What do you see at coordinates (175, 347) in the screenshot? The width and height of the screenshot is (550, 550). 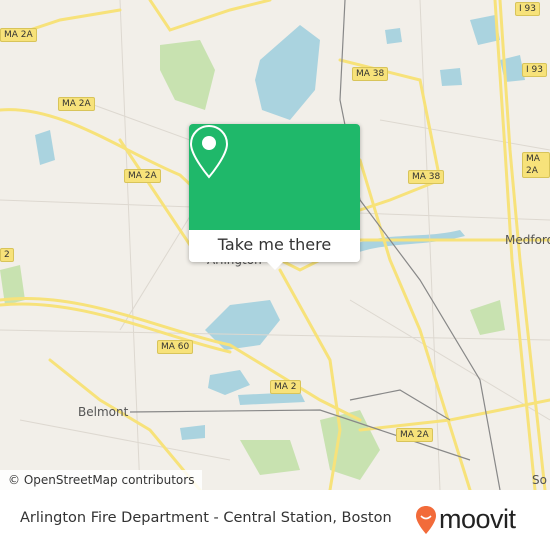 I see `route-shield: MA 60` at bounding box center [175, 347].